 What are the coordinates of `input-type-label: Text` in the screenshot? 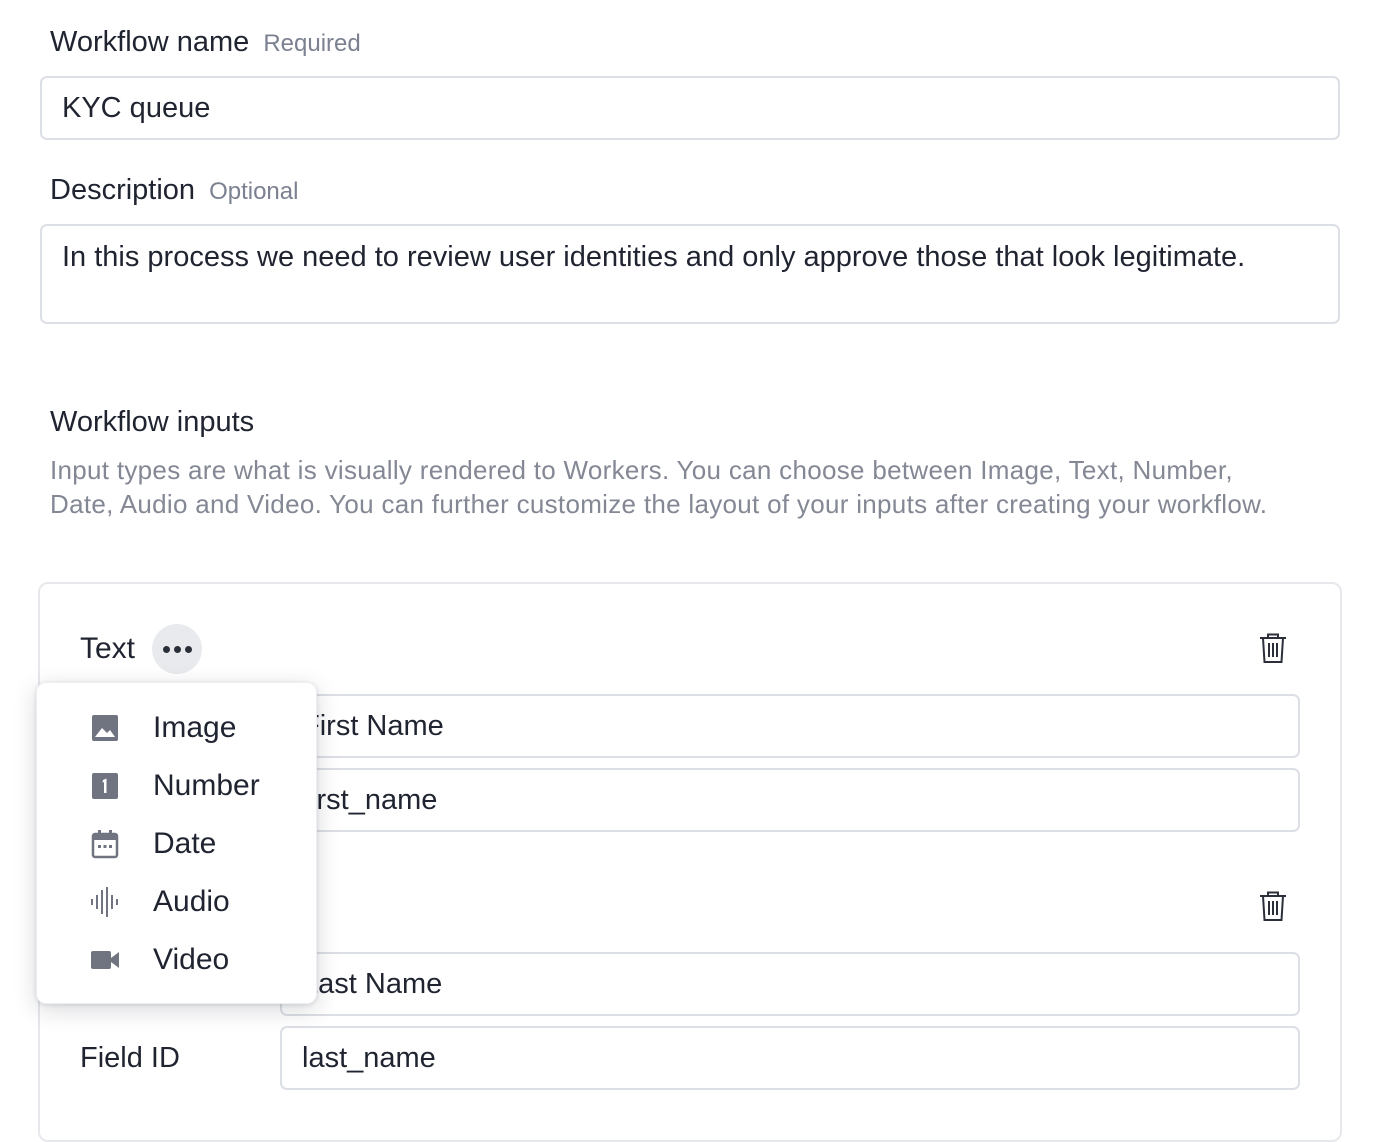 It's located at (108, 648).